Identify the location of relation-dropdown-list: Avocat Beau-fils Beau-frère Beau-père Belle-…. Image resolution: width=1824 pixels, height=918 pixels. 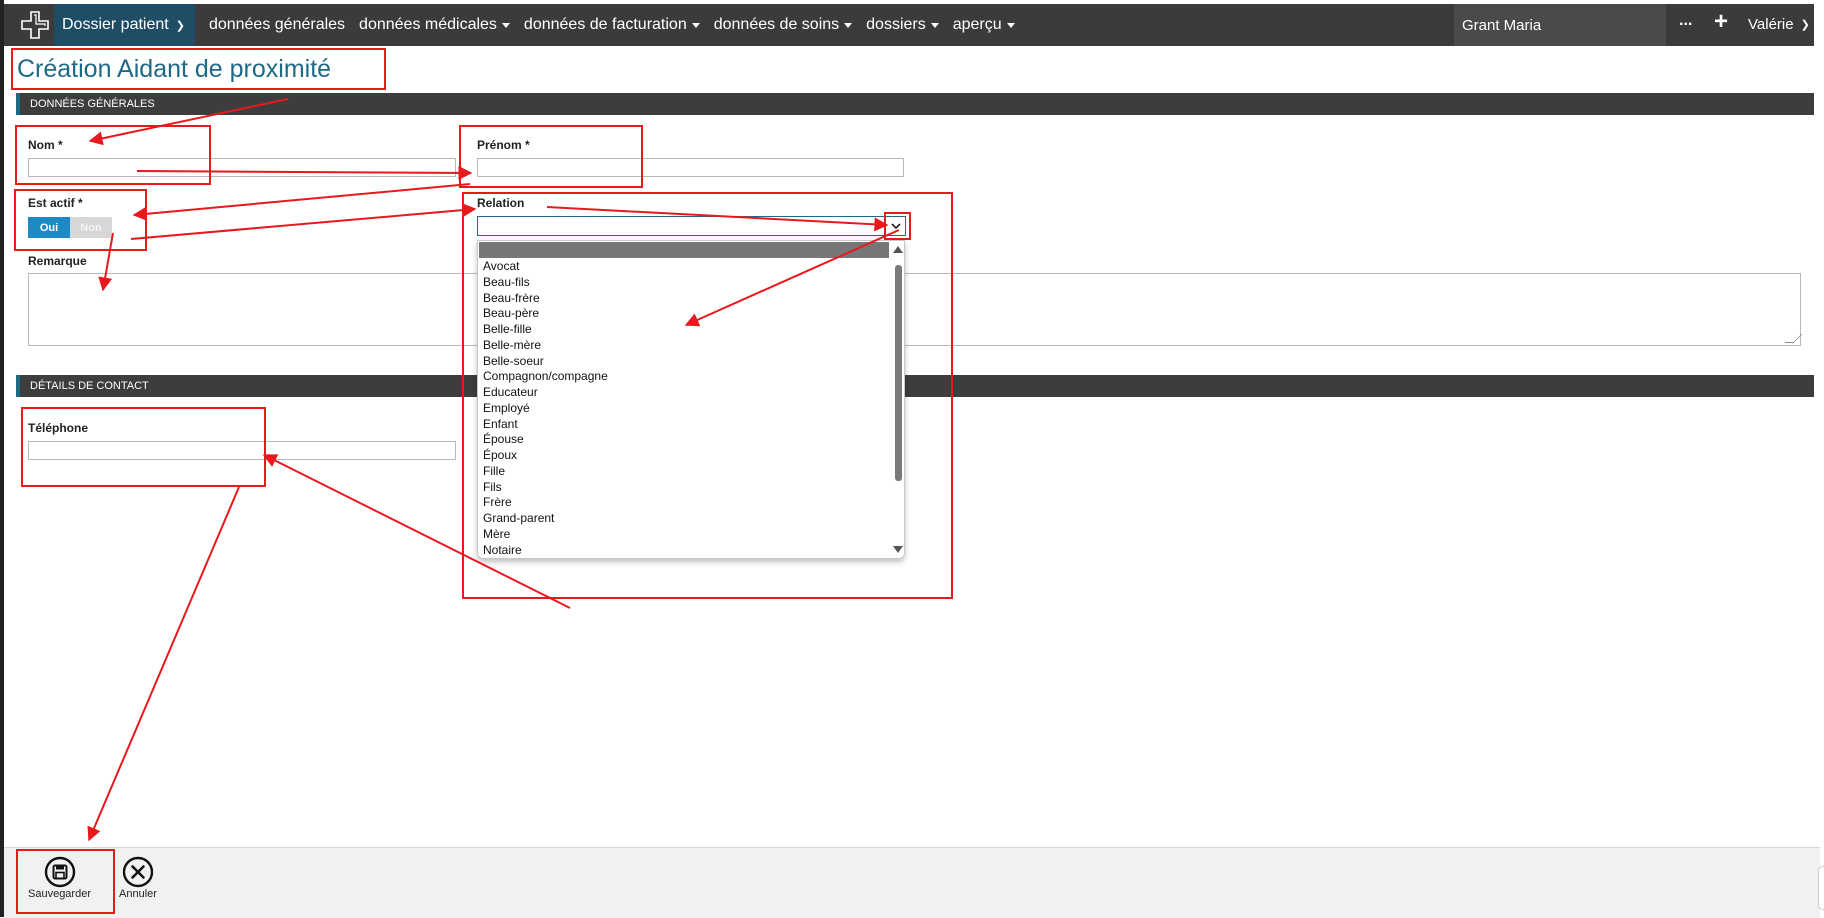
(691, 399).